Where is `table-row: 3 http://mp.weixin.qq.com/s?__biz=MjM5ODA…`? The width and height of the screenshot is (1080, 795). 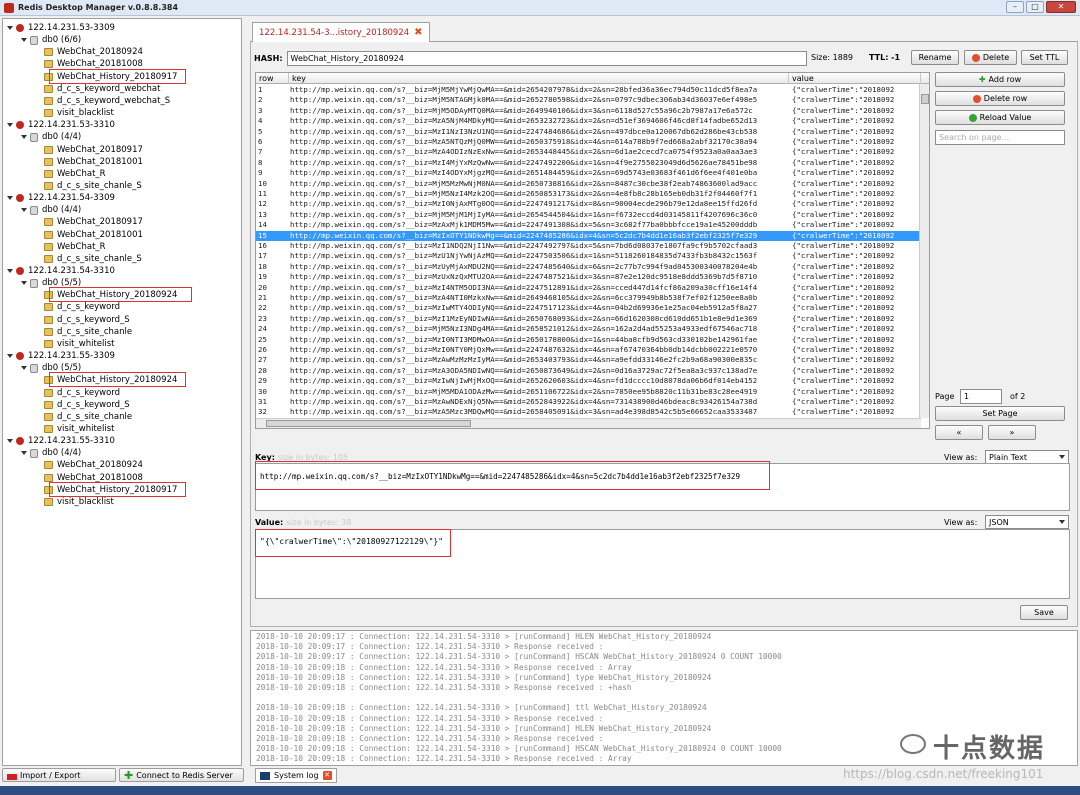 table-row: 3 http://mp.weixin.qq.com/s?__biz=MjM5ODA… is located at coordinates (588, 111).